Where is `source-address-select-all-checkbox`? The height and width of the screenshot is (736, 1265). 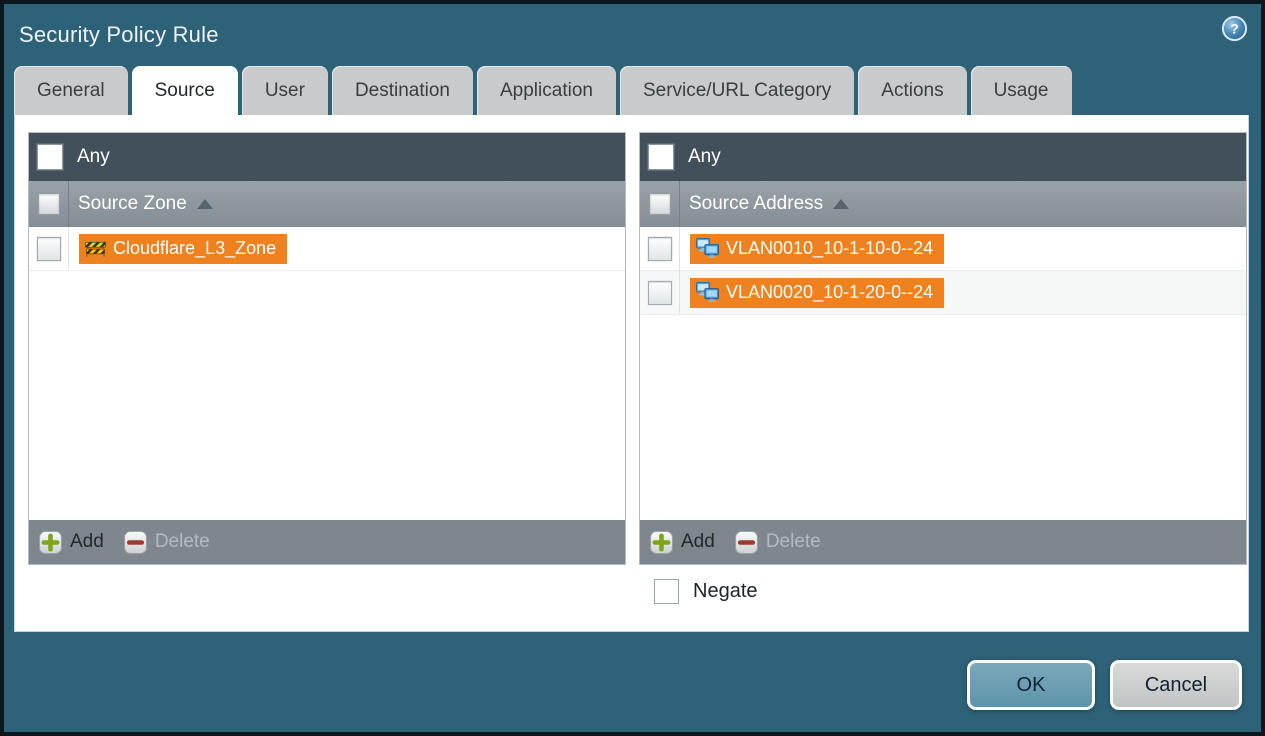
source-address-select-all-checkbox is located at coordinates (659, 204).